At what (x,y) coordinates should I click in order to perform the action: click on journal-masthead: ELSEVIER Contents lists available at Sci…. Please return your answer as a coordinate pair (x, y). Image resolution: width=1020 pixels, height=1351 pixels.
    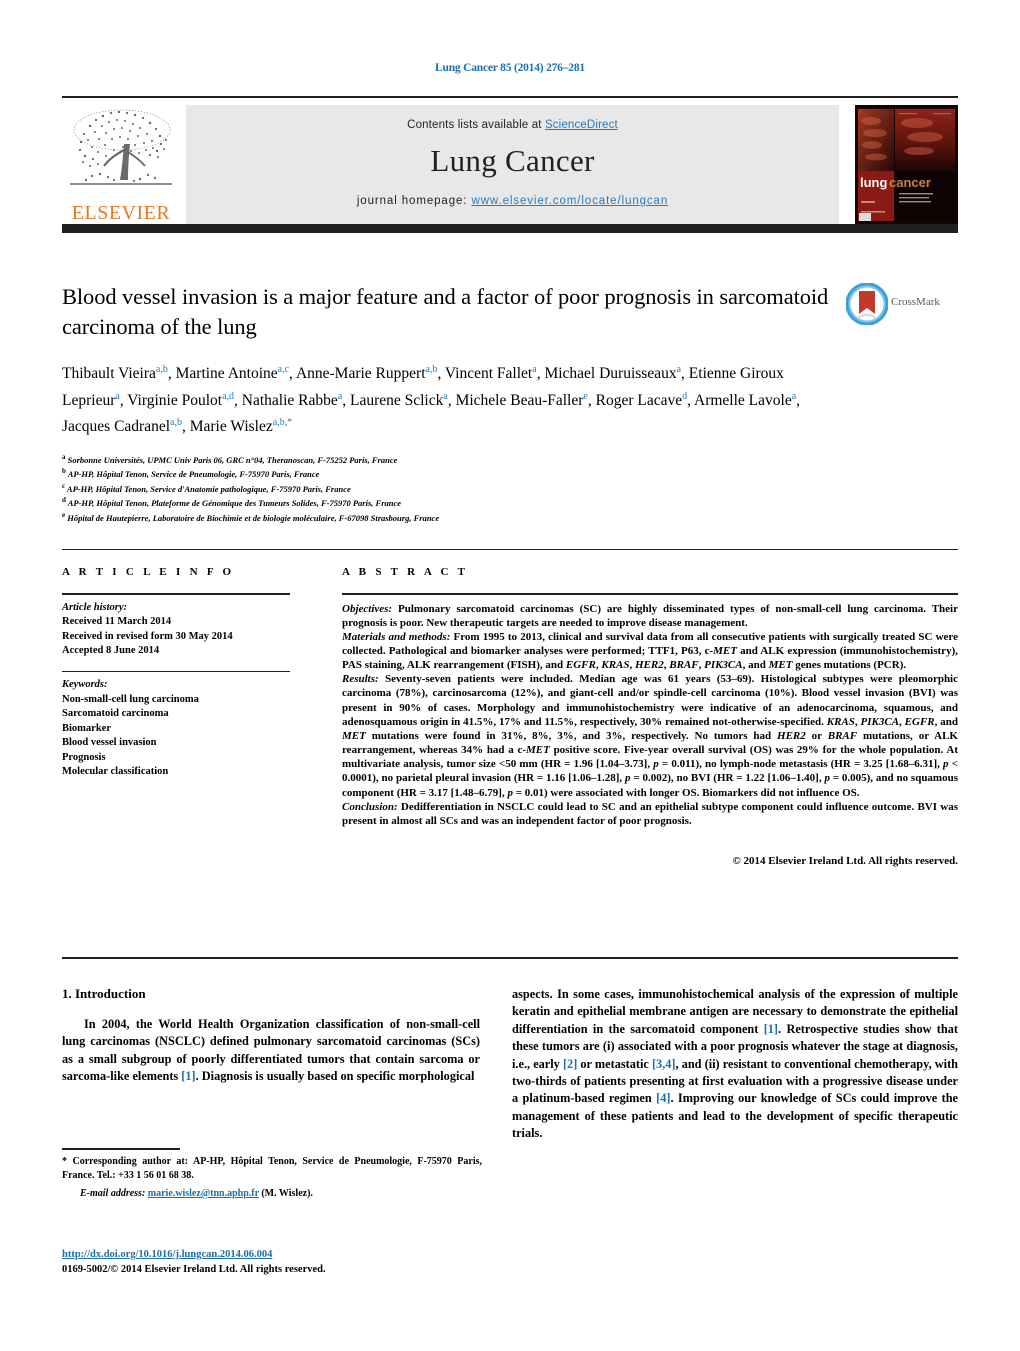
    Looking at the image, I should click on (510, 164).